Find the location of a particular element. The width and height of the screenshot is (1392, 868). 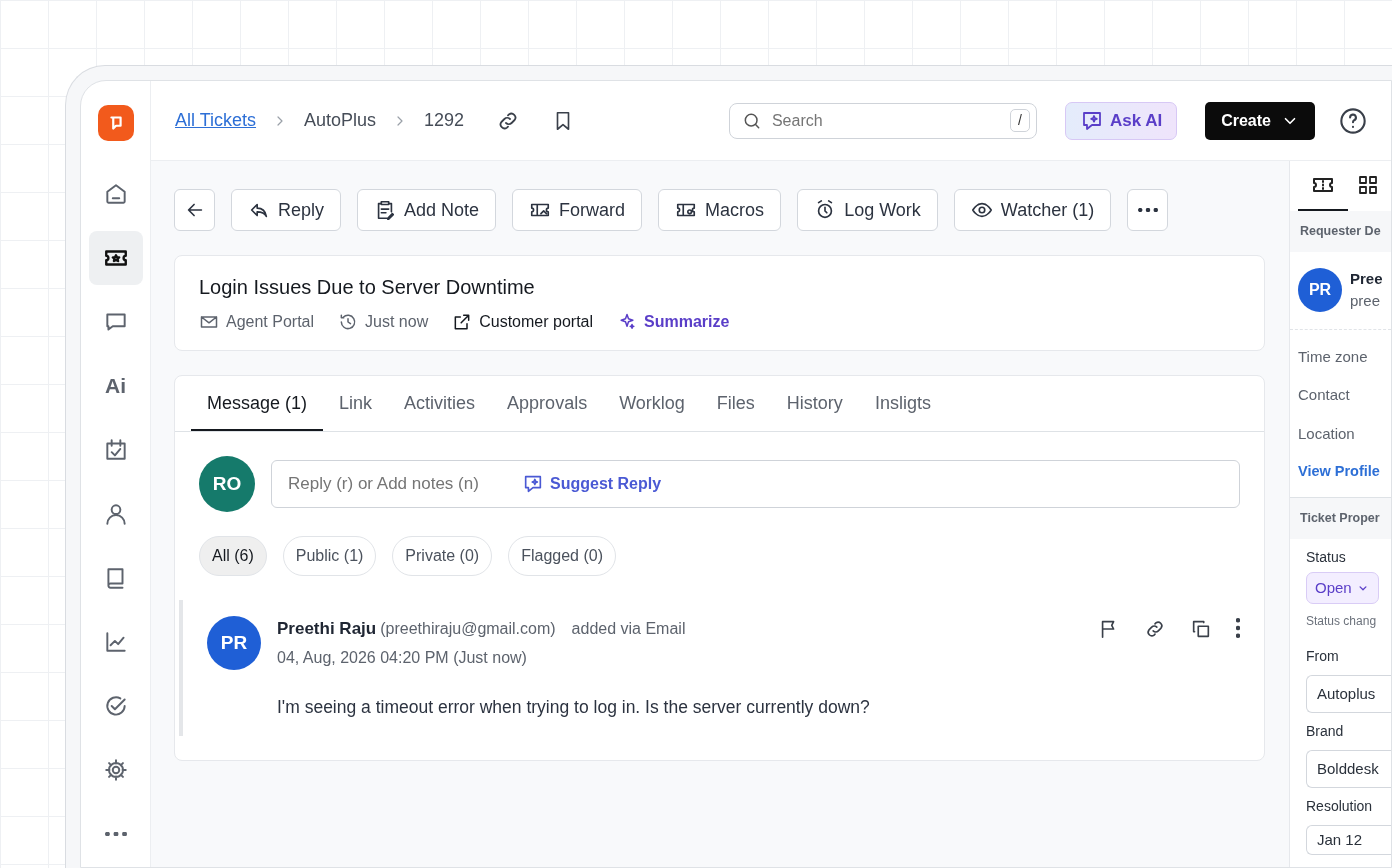

field-label: Resolution is located at coordinates (1340, 806).